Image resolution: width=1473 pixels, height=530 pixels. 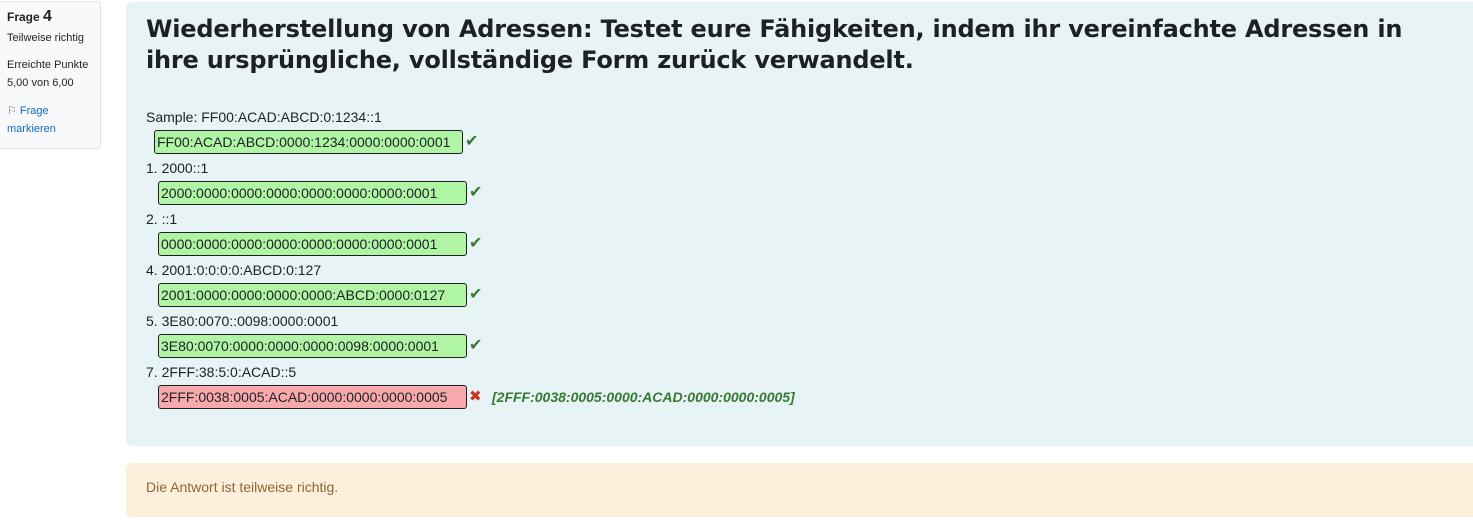 I want to click on answer-input-2: 0000:0000:0000:0000:0000:0000:0000:0001, so click(x=312, y=244).